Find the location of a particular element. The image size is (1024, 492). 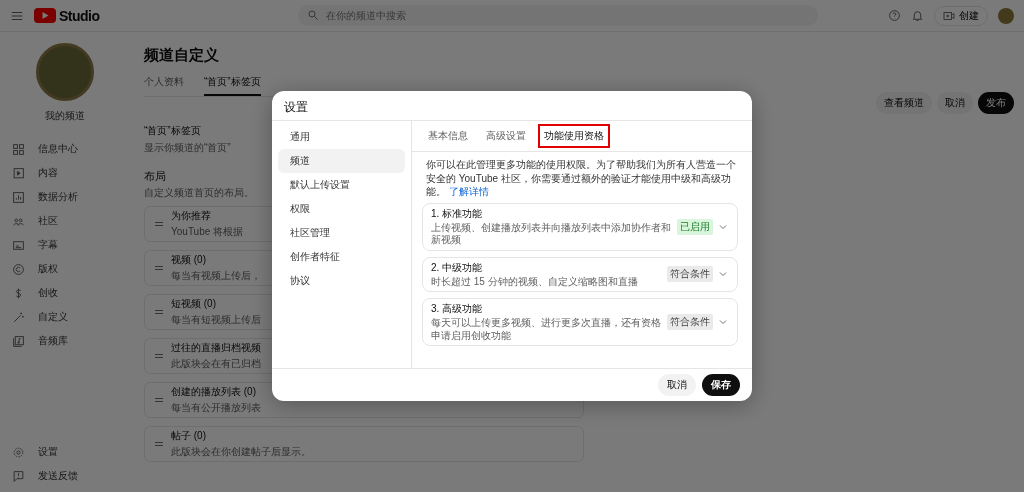

layout-description: 自定义频道首页的布局。 is located at coordinates (199, 193).